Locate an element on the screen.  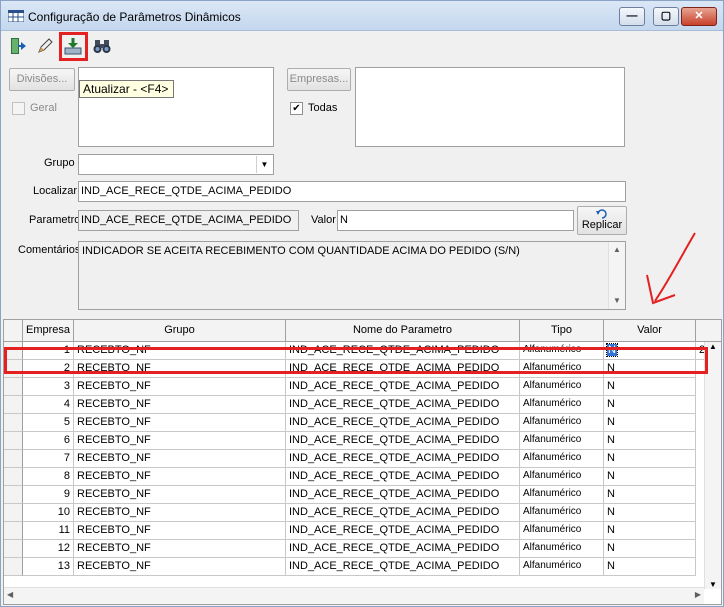
refresh-button is located at coordinates (73, 46).